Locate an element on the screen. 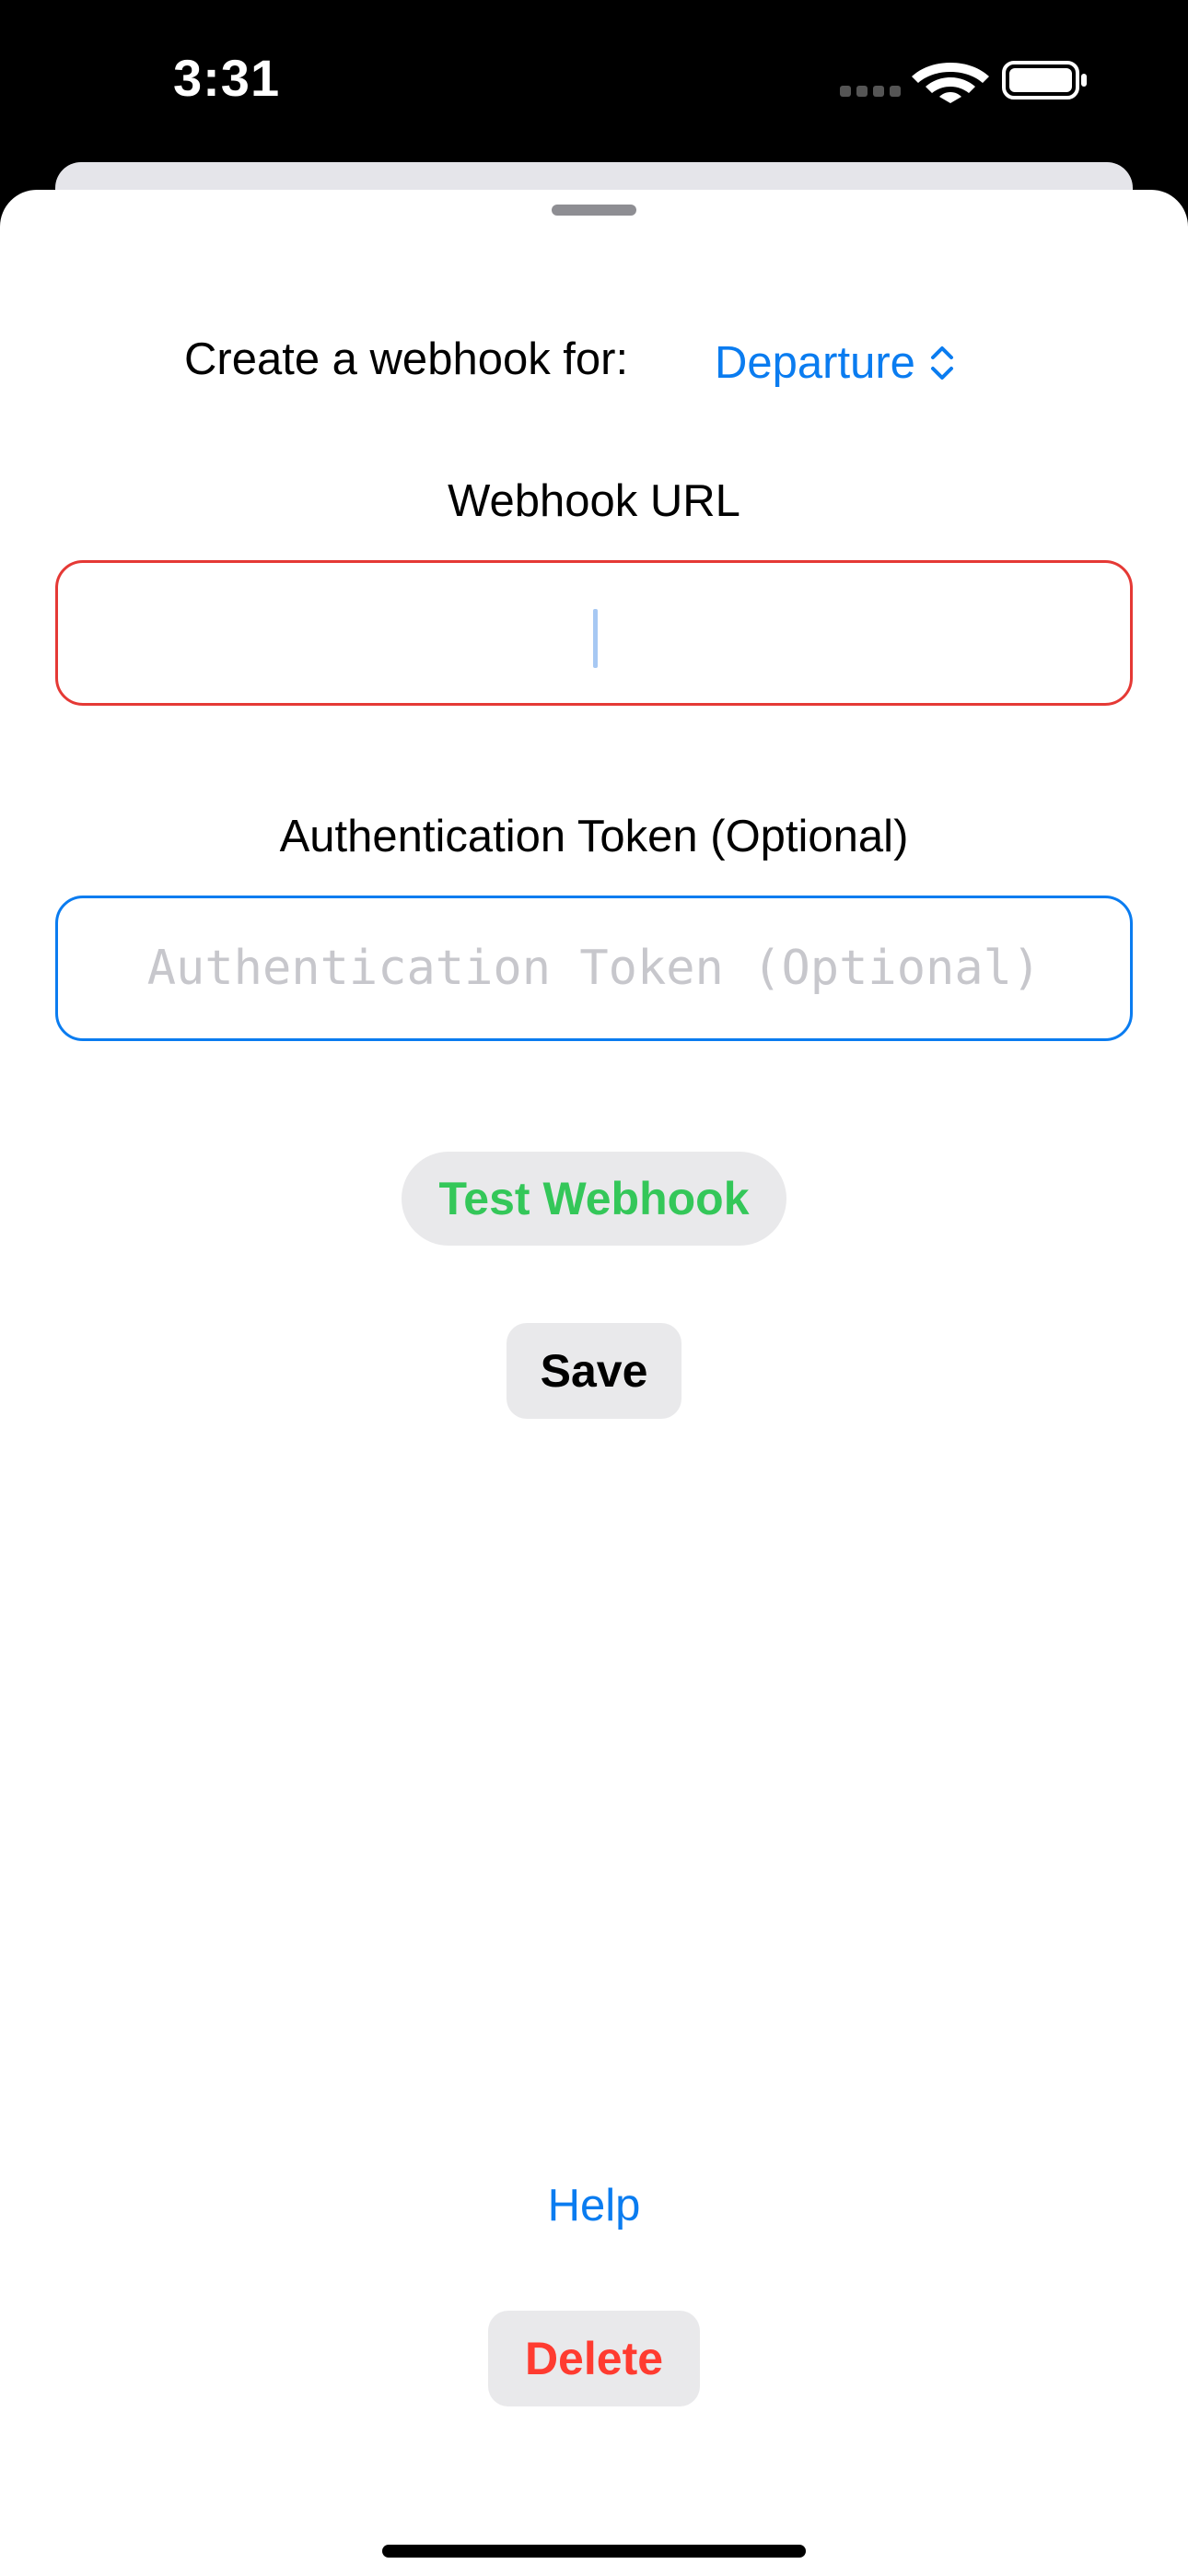 The width and height of the screenshot is (1188, 2576). auth-token-input is located at coordinates (594, 968).